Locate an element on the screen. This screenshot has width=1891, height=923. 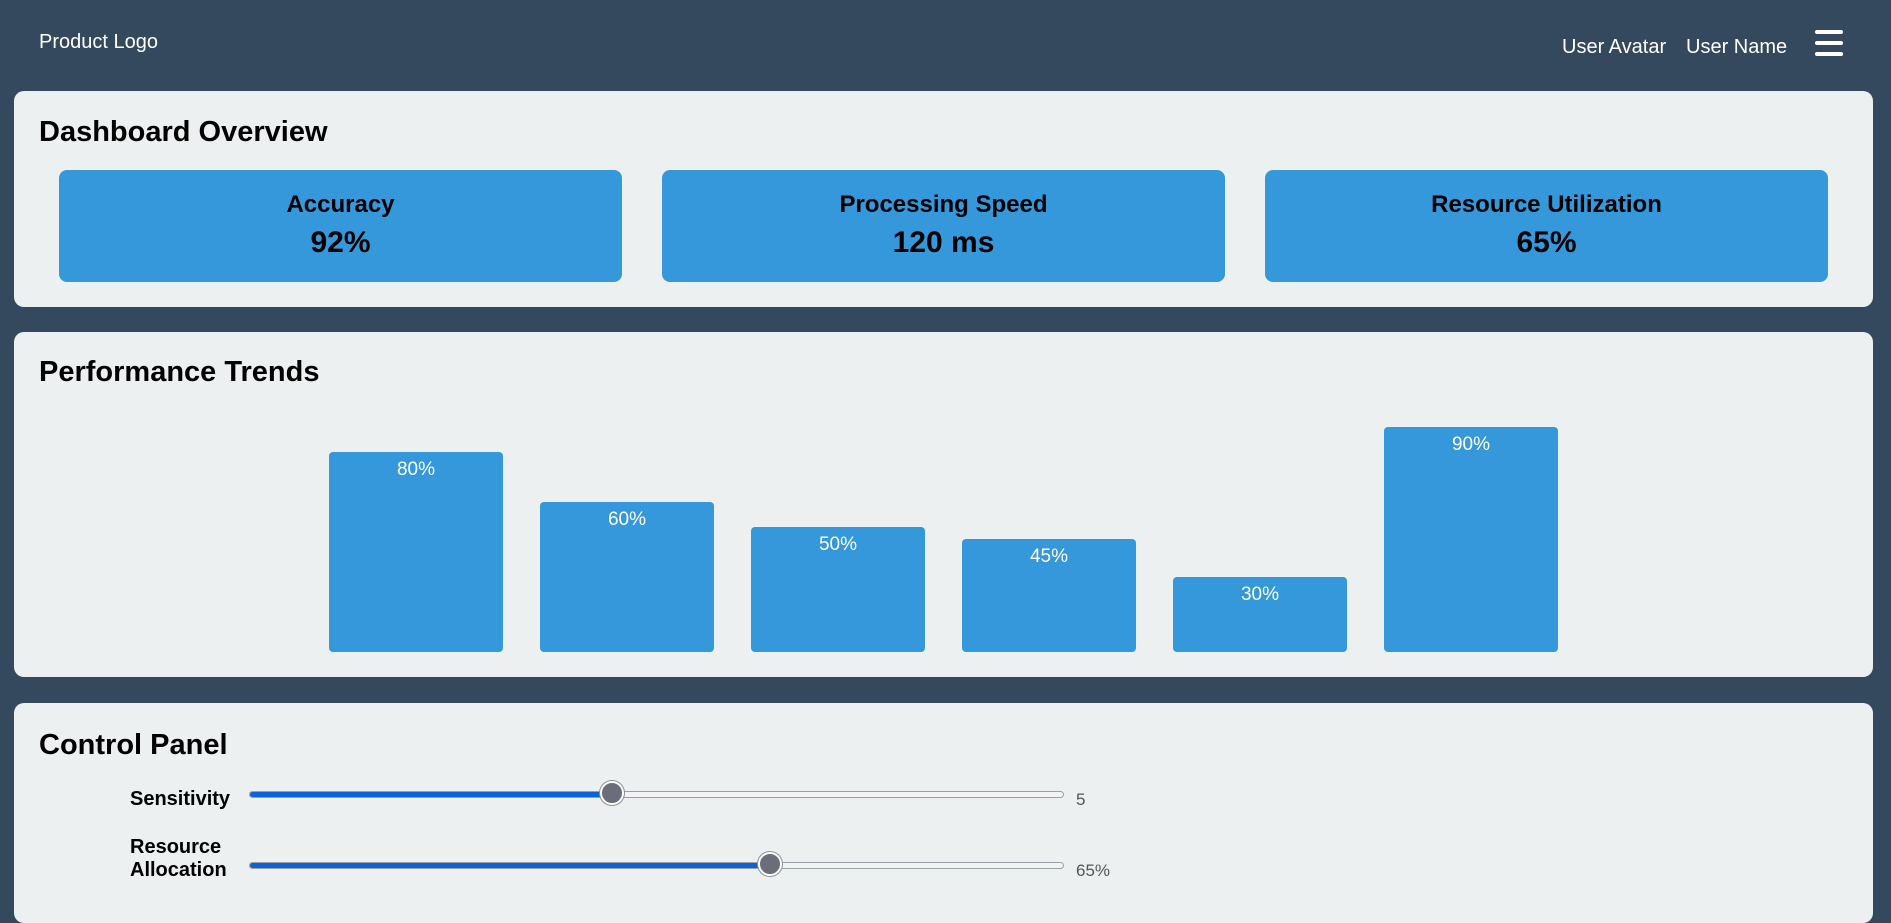
metric-value: 65% is located at coordinates (1546, 242).